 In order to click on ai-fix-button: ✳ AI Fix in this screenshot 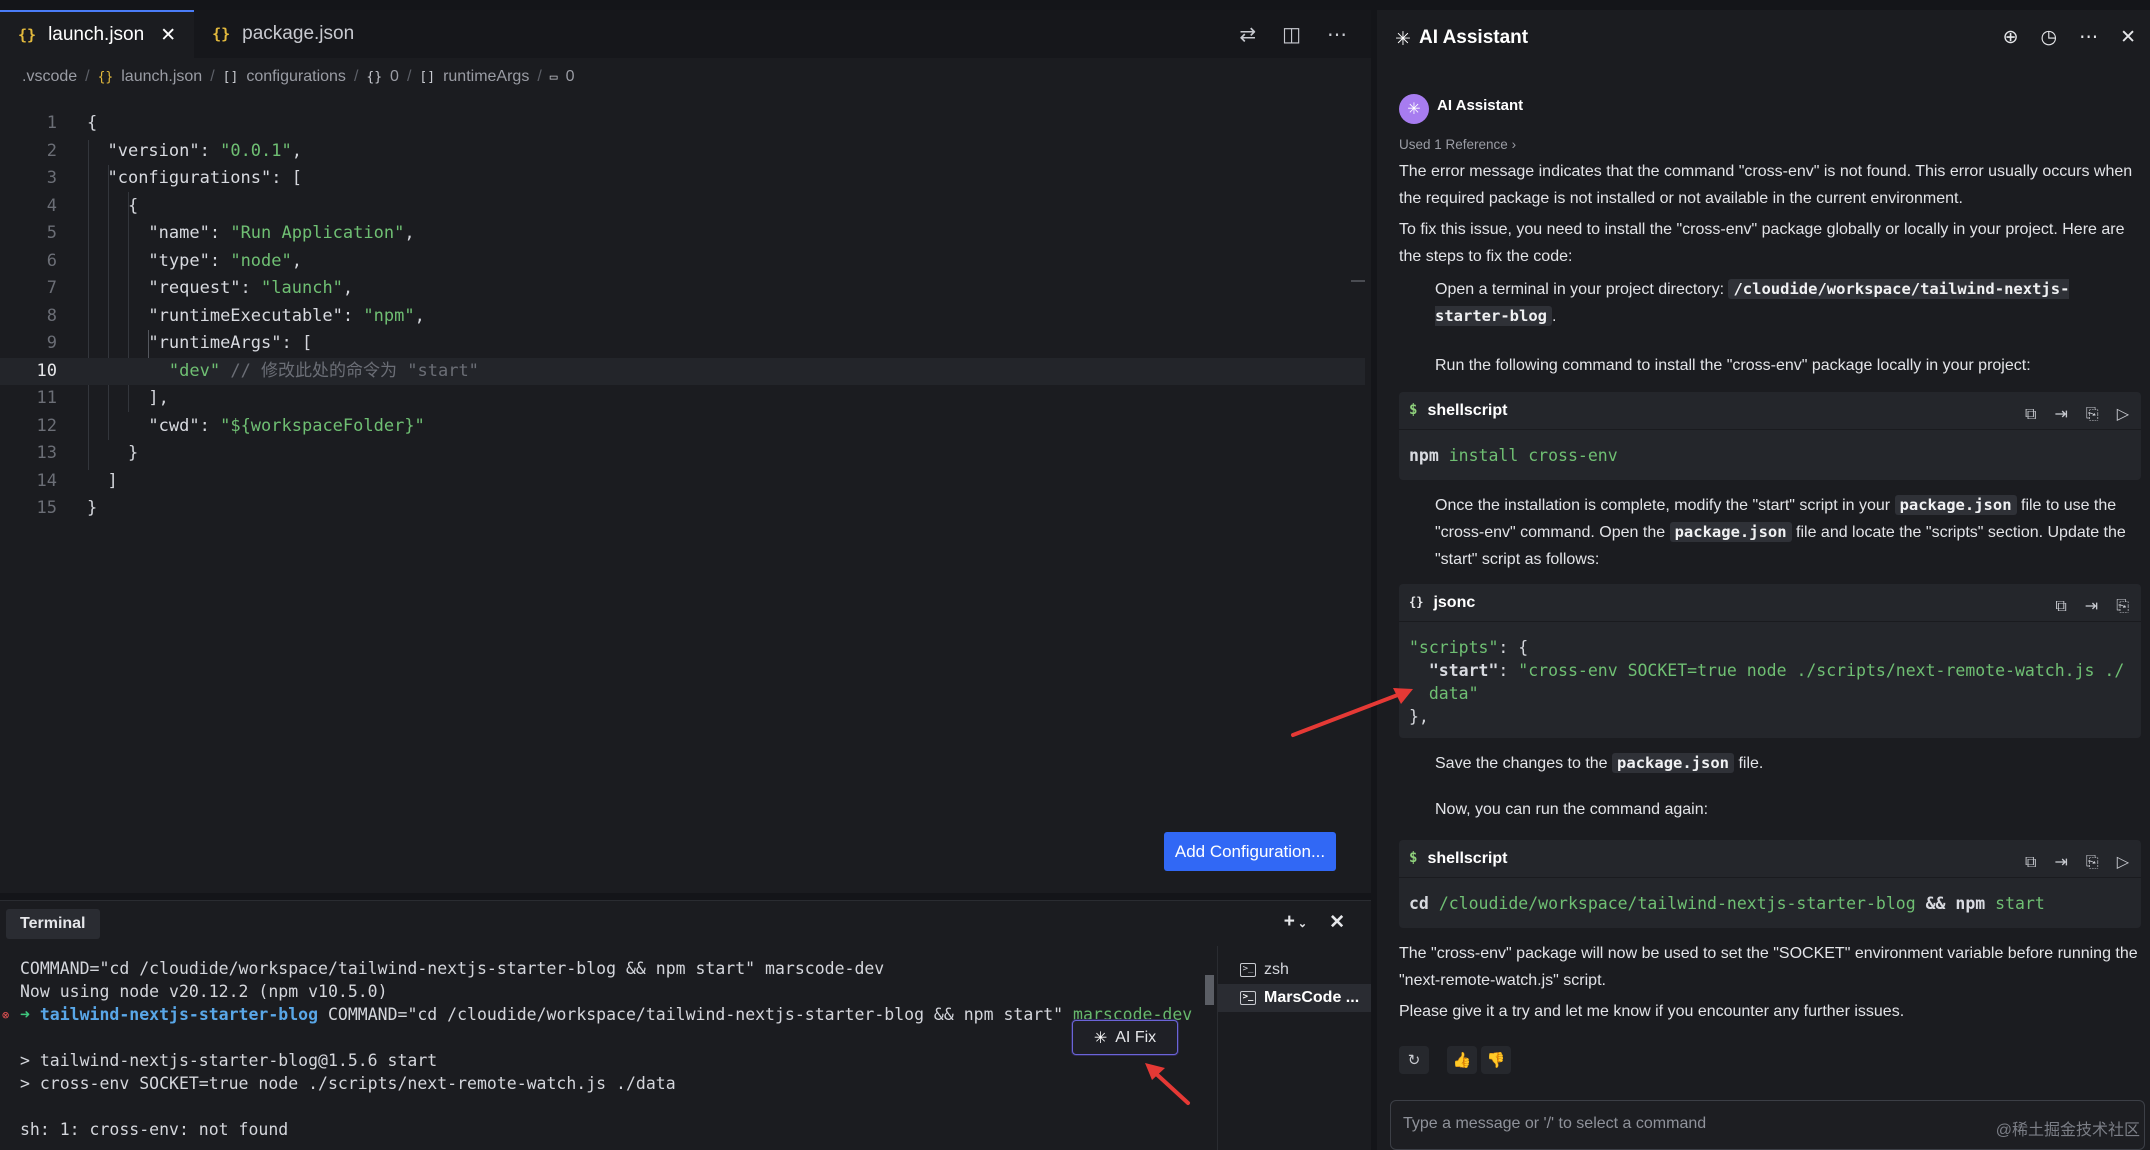, I will do `click(1125, 1037)`.